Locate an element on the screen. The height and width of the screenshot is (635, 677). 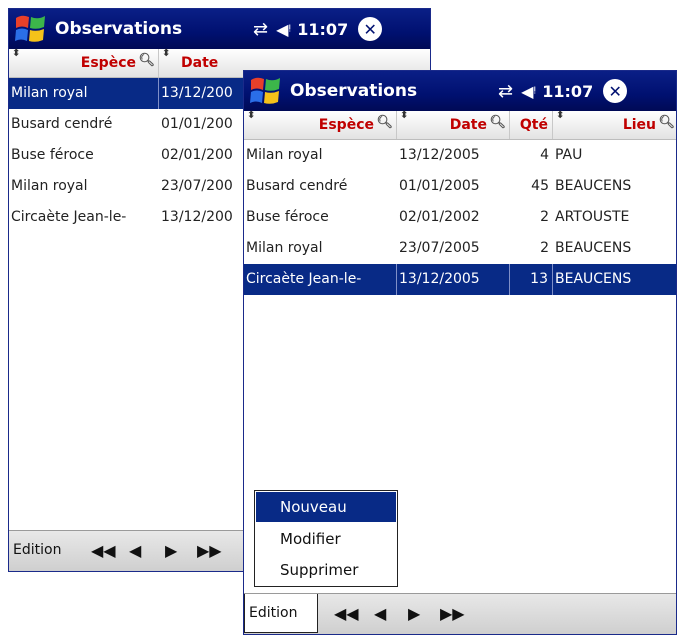
table-row: Milan royal 23/07/2005 2 BEAUCENS is located at coordinates (460, 248).